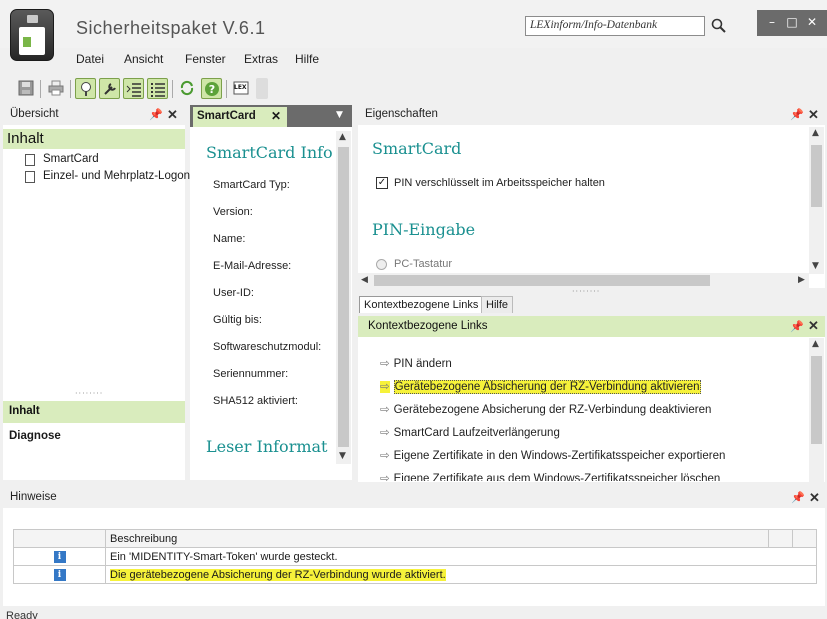  Describe the element at coordinates (34, 114) in the screenshot. I see `overview-title: Übersicht` at that location.